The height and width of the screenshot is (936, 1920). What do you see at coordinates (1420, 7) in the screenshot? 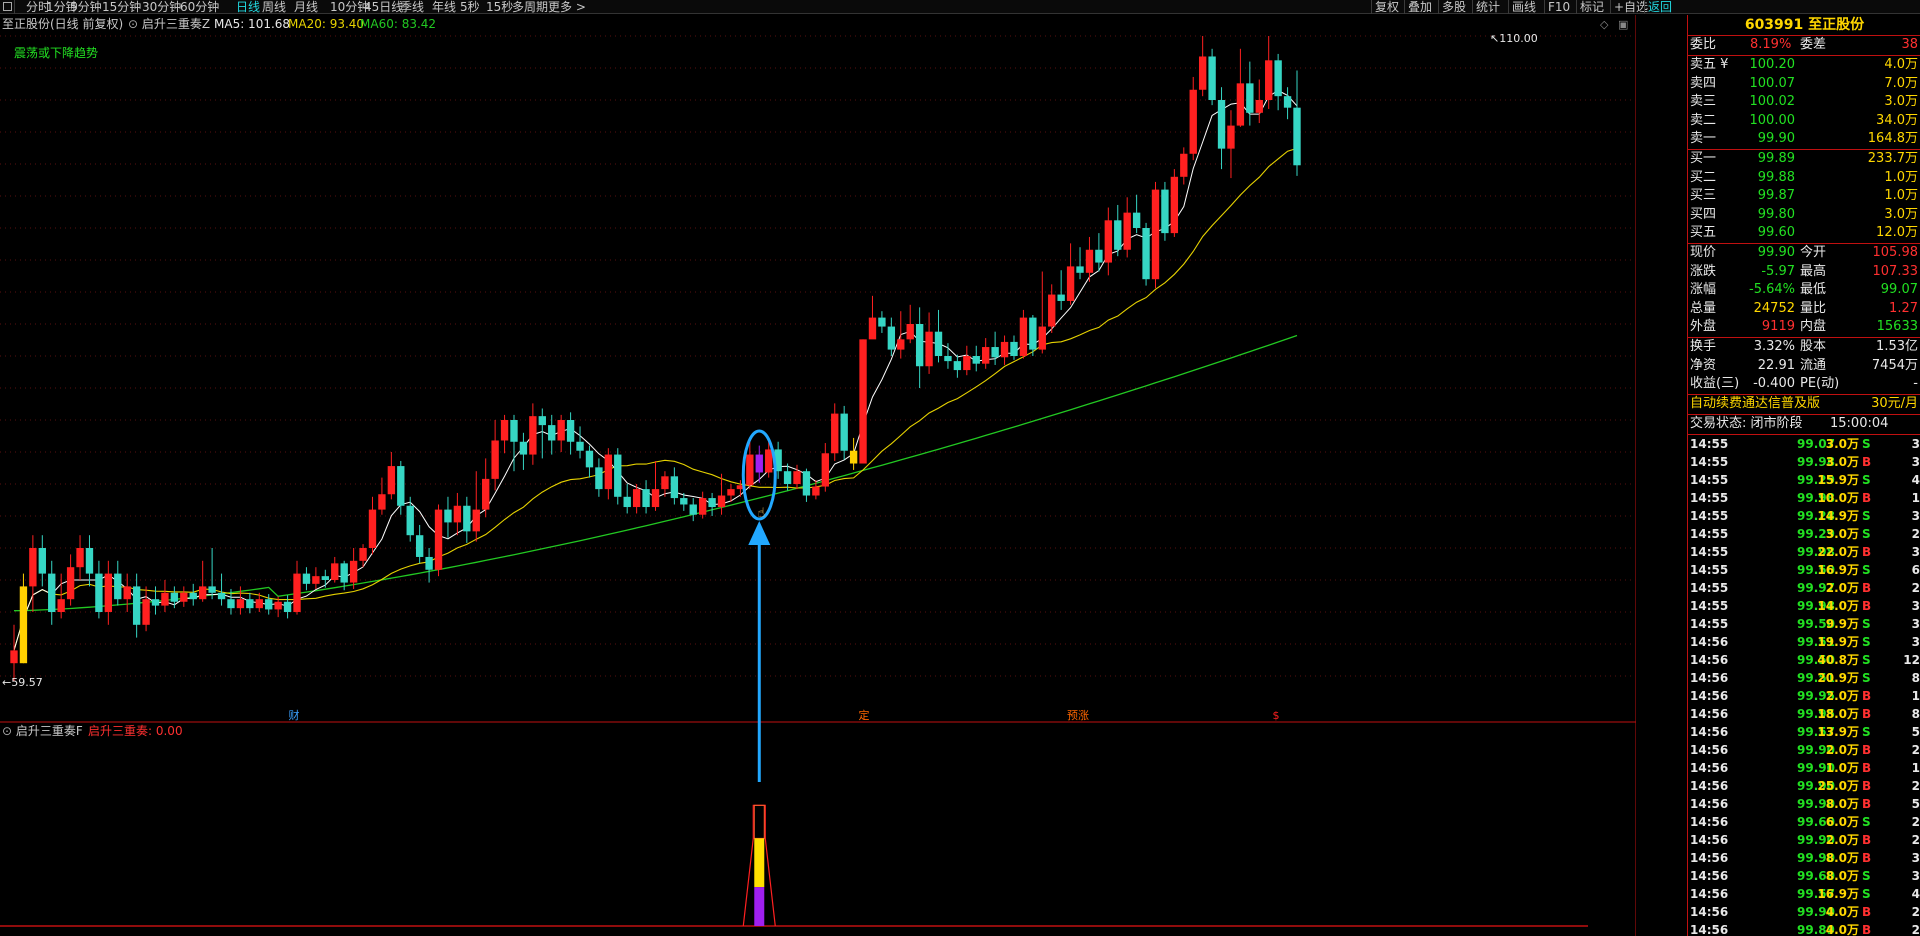
I see `tool-button: 叠加` at bounding box center [1420, 7].